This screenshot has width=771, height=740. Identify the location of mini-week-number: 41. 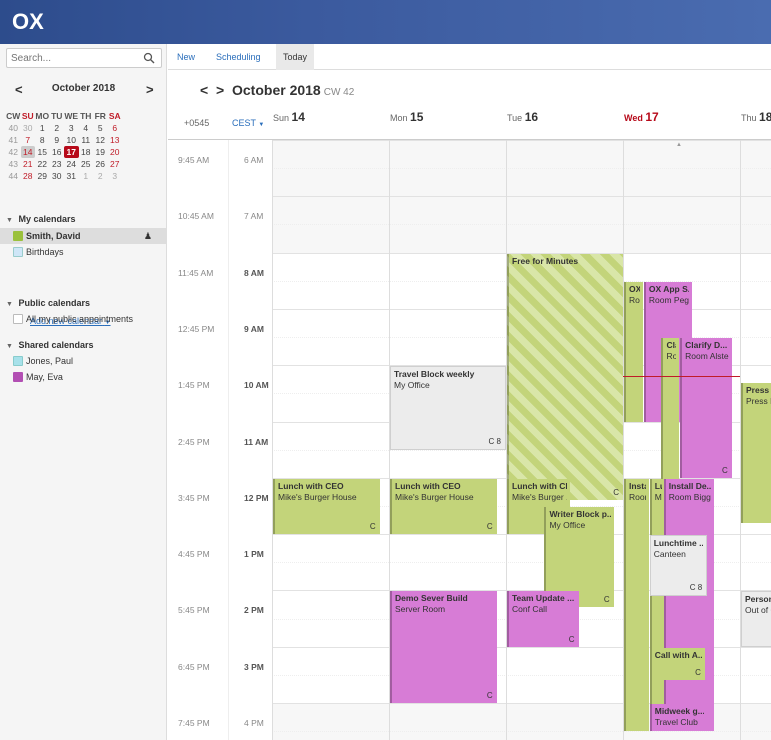
(13, 140).